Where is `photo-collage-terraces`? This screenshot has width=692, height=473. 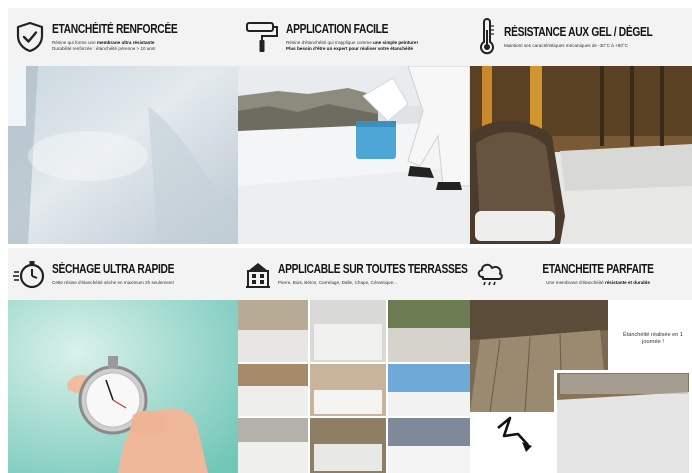
photo-collage-terraces is located at coordinates (354, 386).